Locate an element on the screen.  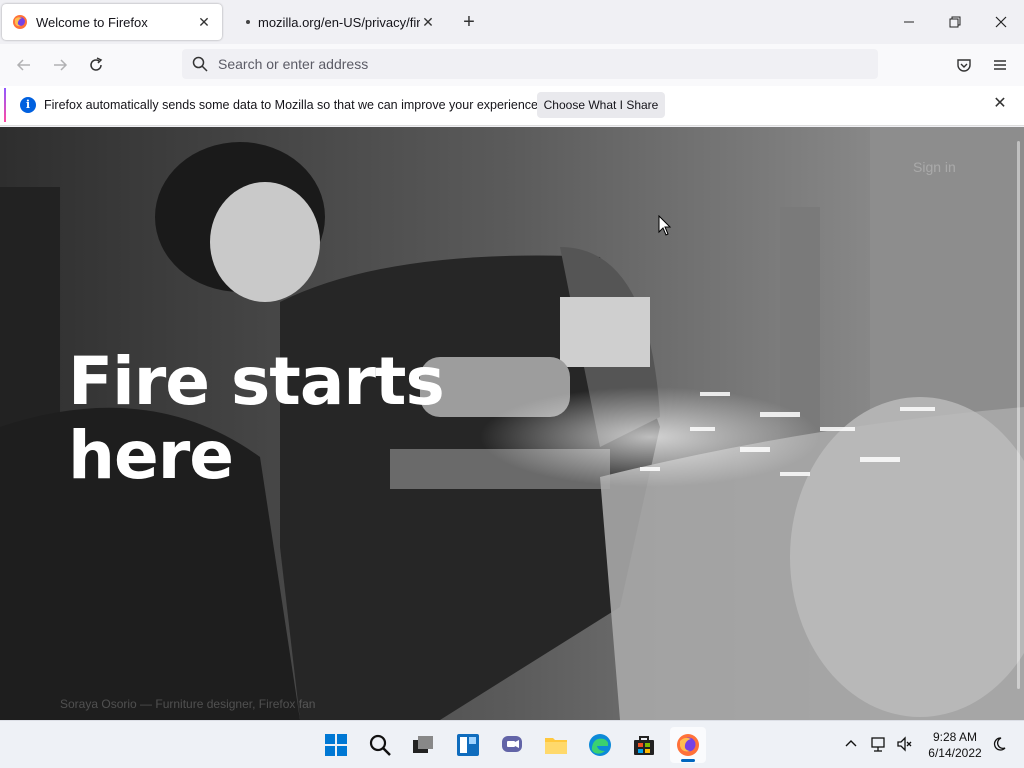
system-clock: 9:28 AM 6/14/2022 is located at coordinates (955, 745).